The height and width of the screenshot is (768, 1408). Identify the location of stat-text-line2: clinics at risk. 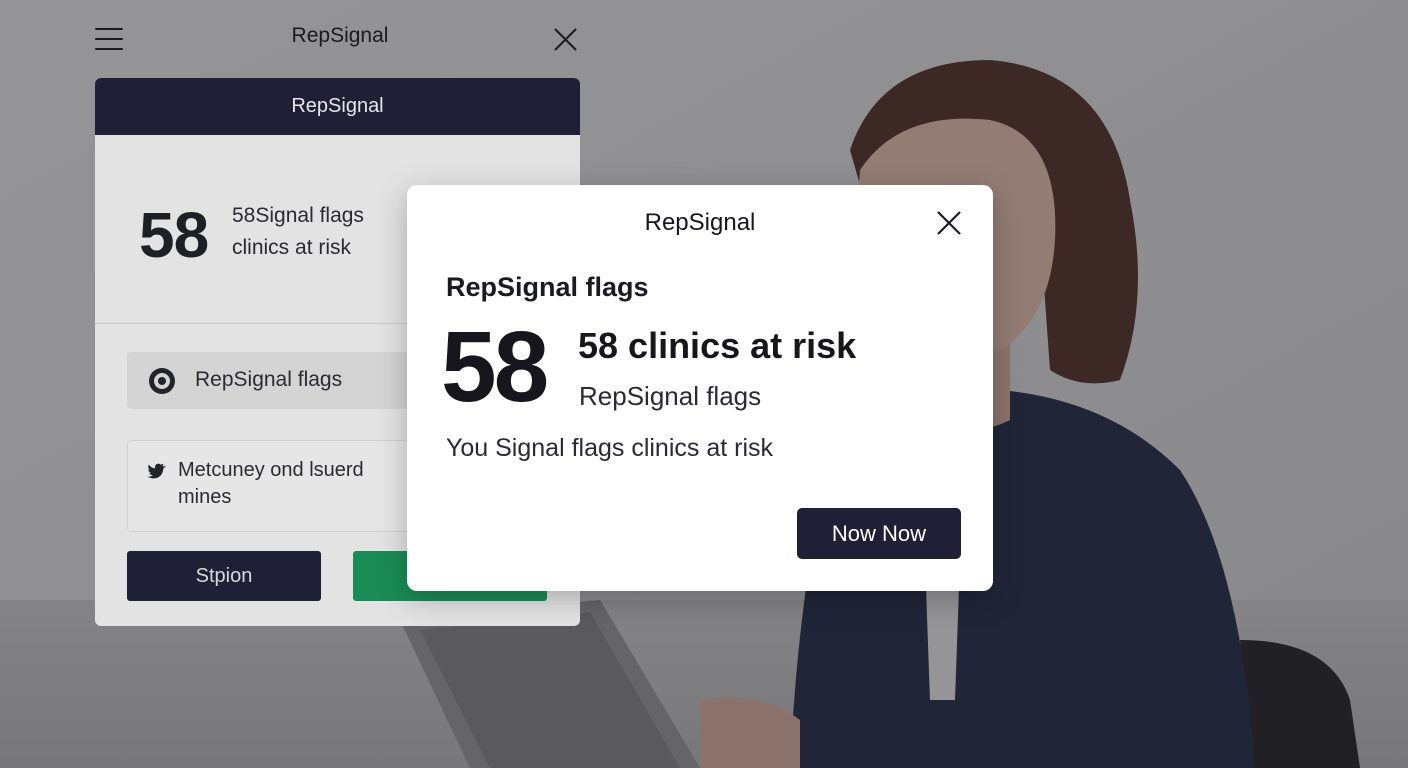
(292, 247).